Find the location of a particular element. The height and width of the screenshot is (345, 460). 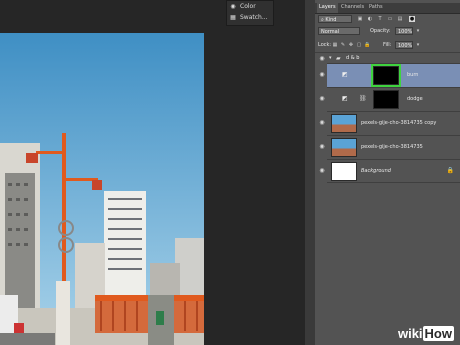

layer-row-dodge: ◉ ◩ ⛓ dodge is located at coordinates (389, 99).